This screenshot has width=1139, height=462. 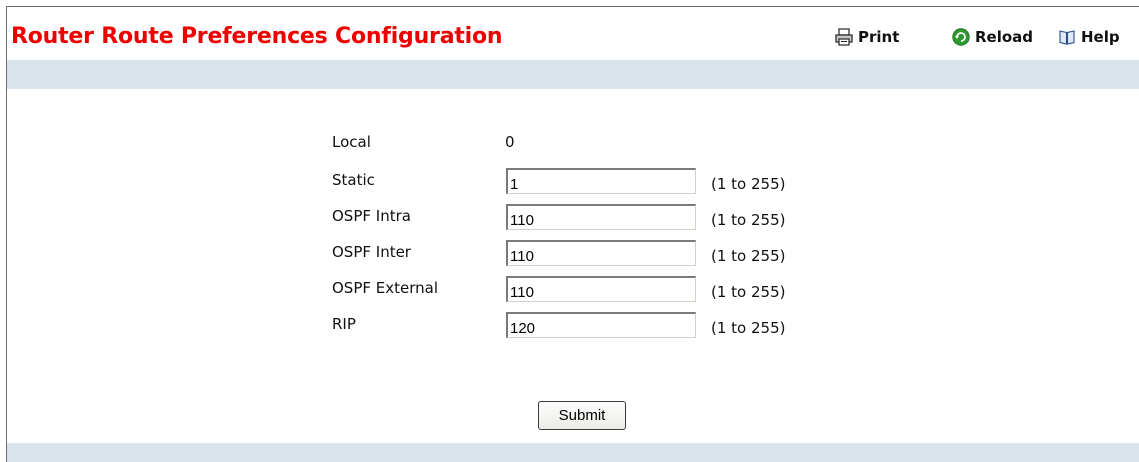 What do you see at coordinates (1100, 37) in the screenshot?
I see `help-label: Help` at bounding box center [1100, 37].